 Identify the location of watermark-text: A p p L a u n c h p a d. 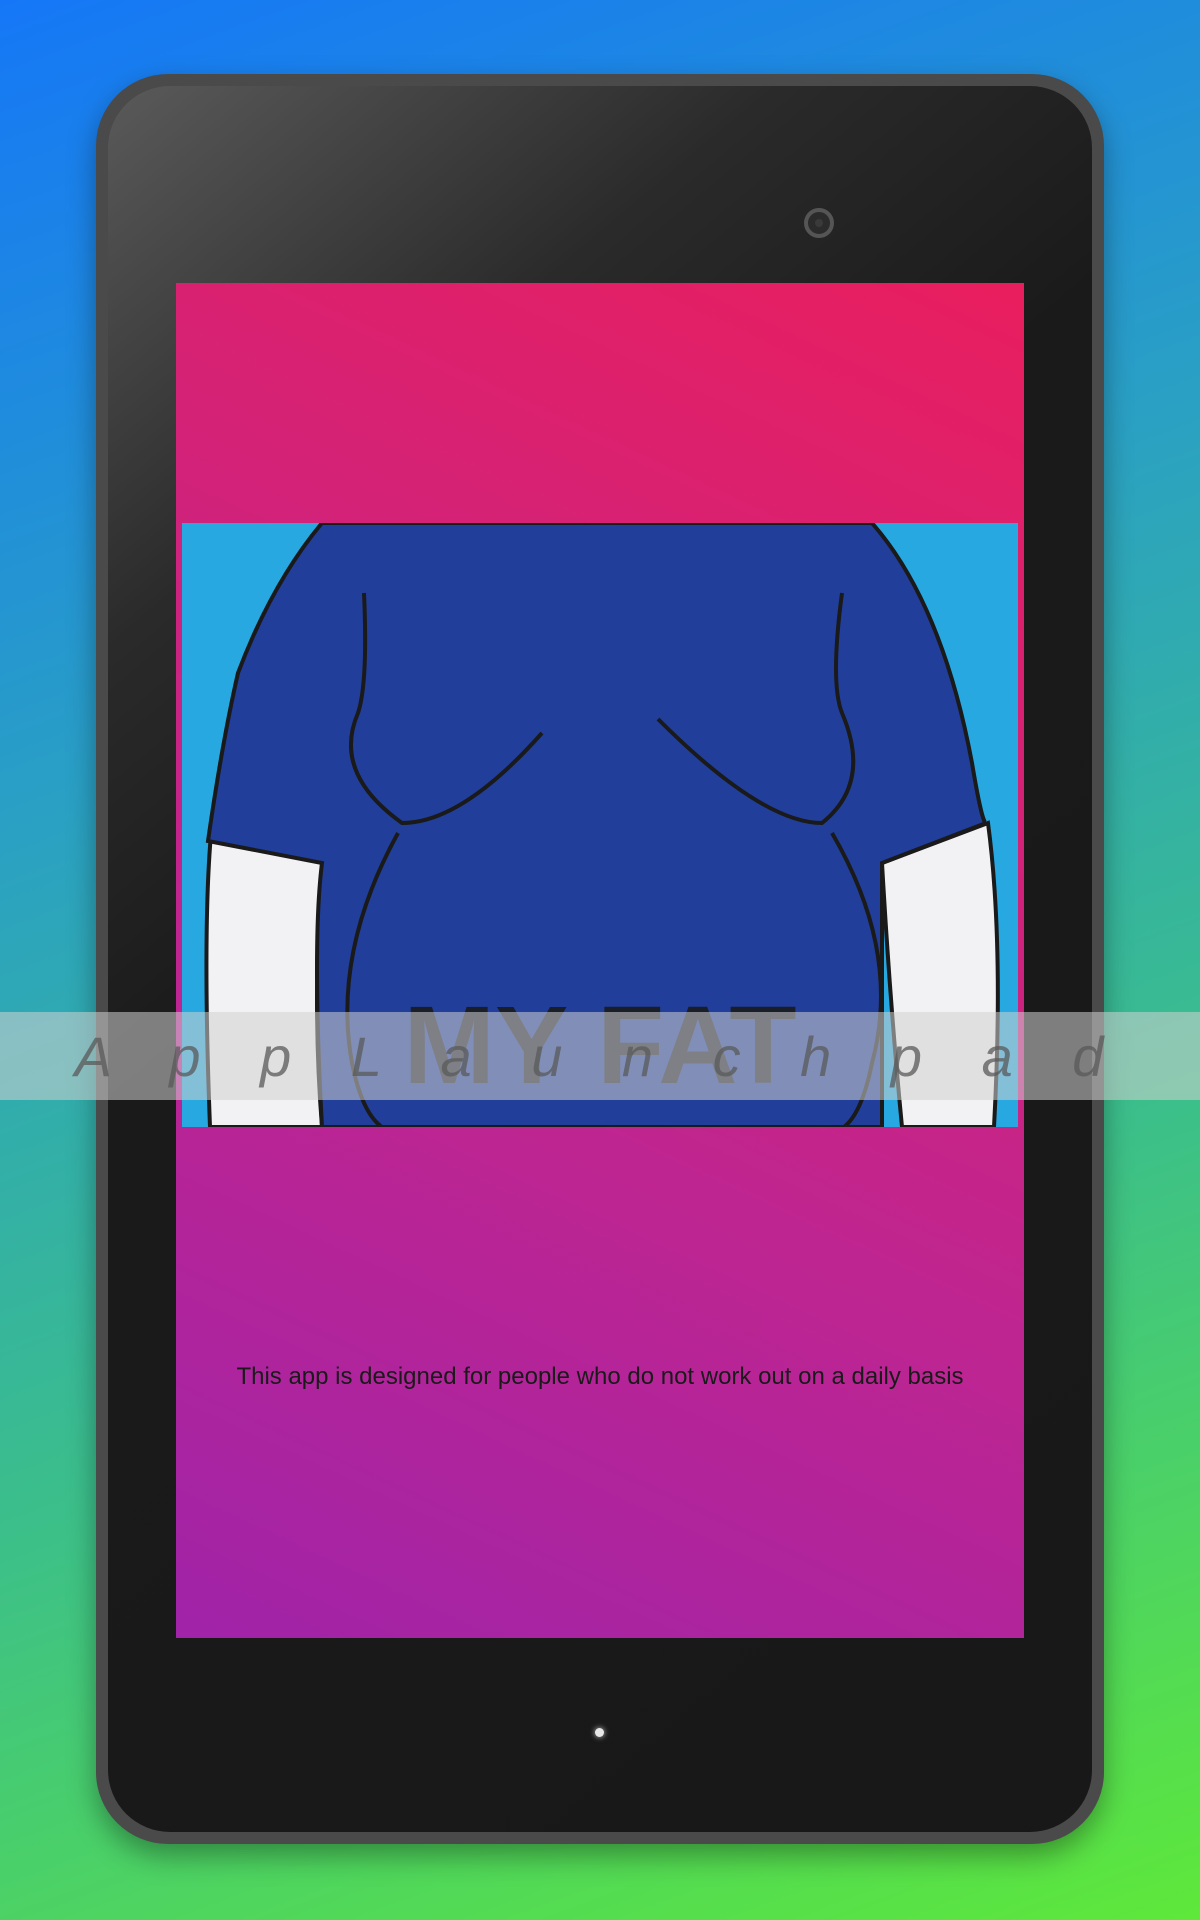
(600, 1056).